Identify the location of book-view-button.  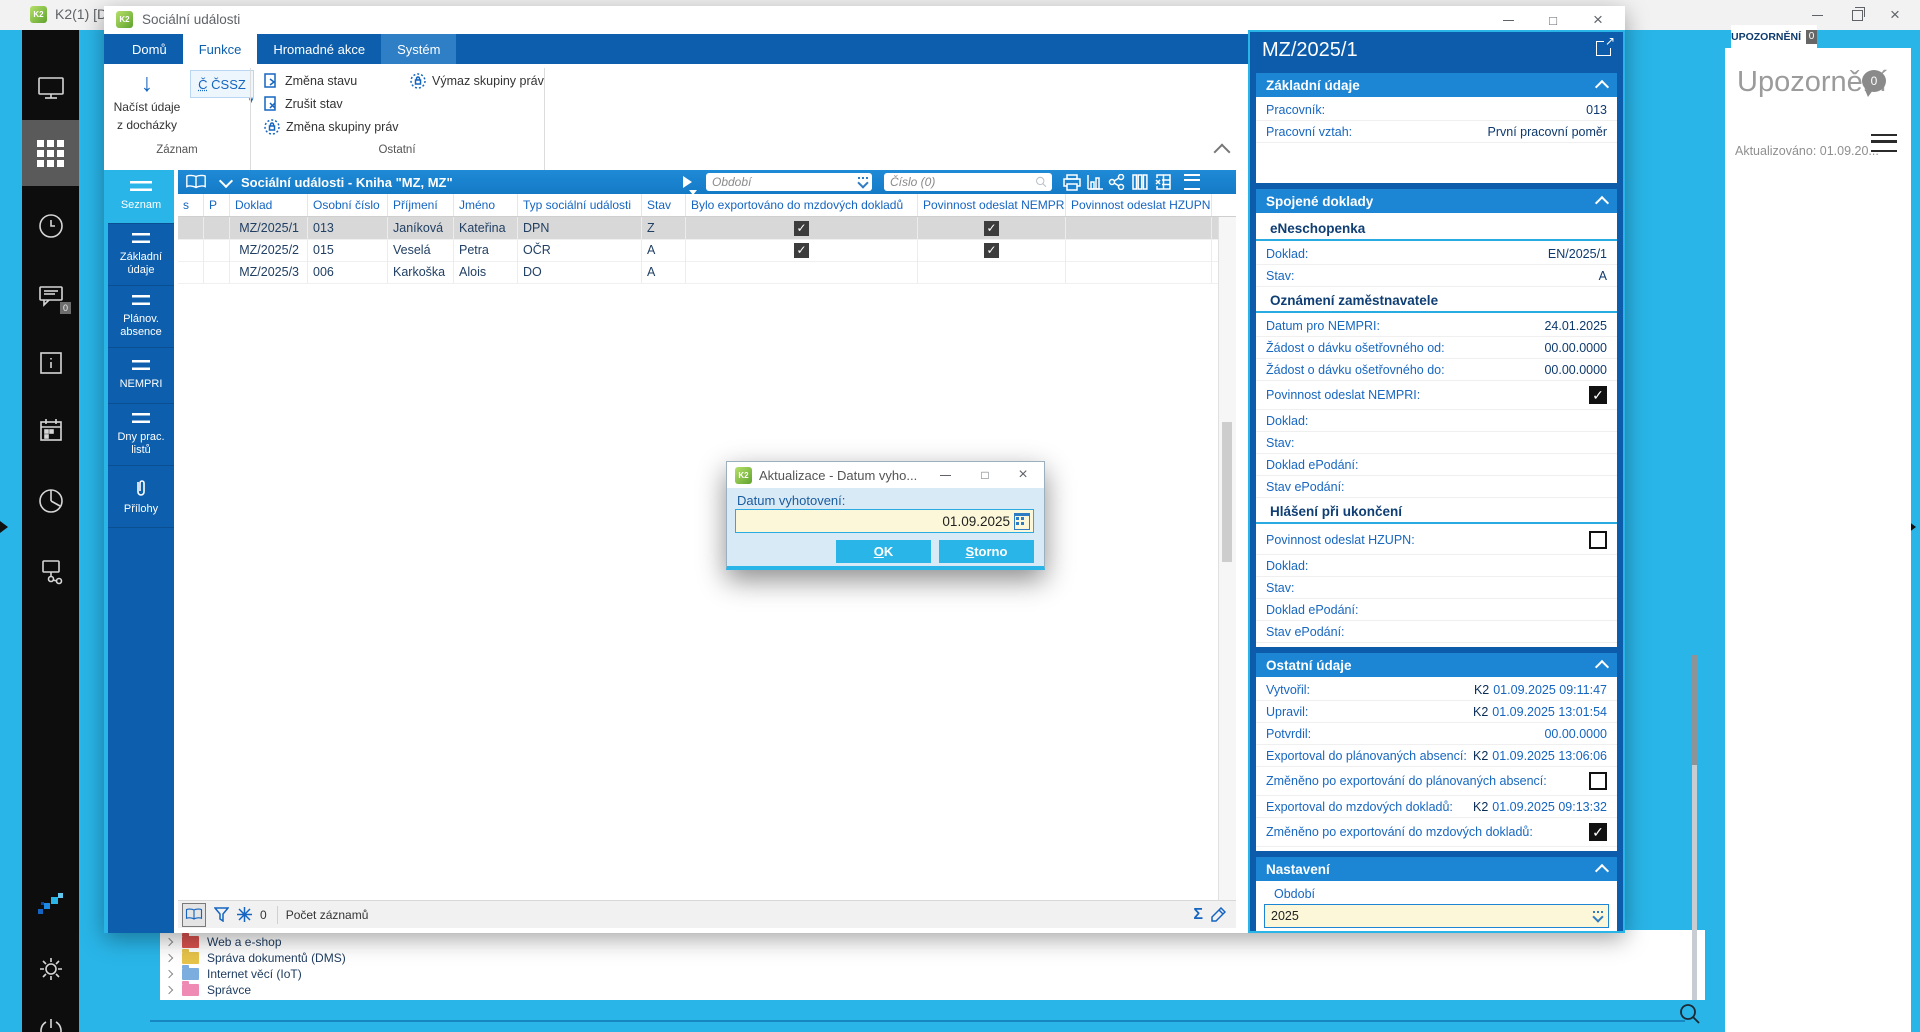
(194, 914).